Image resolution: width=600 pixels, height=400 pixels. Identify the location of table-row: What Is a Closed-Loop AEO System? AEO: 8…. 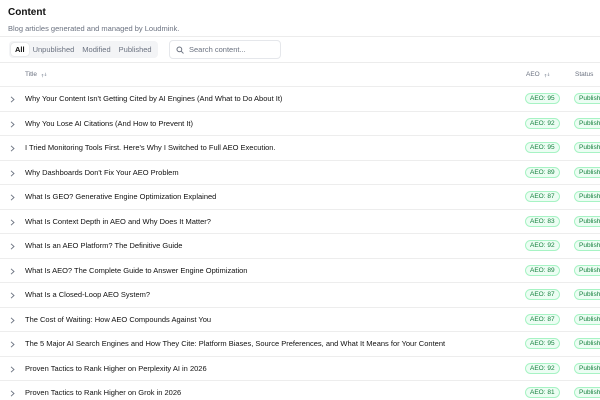
(300, 294).